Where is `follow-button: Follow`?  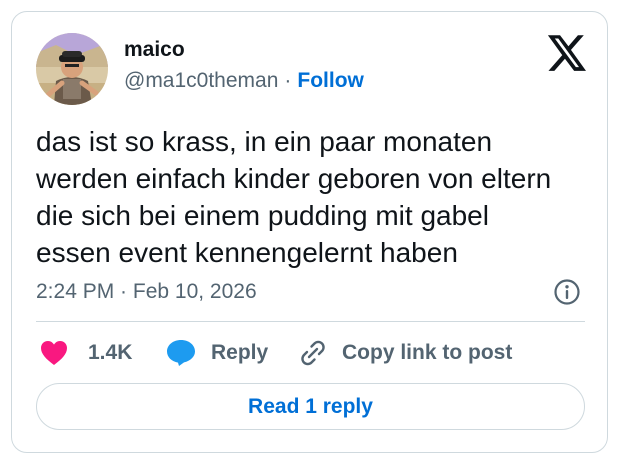 follow-button: Follow is located at coordinates (330, 80).